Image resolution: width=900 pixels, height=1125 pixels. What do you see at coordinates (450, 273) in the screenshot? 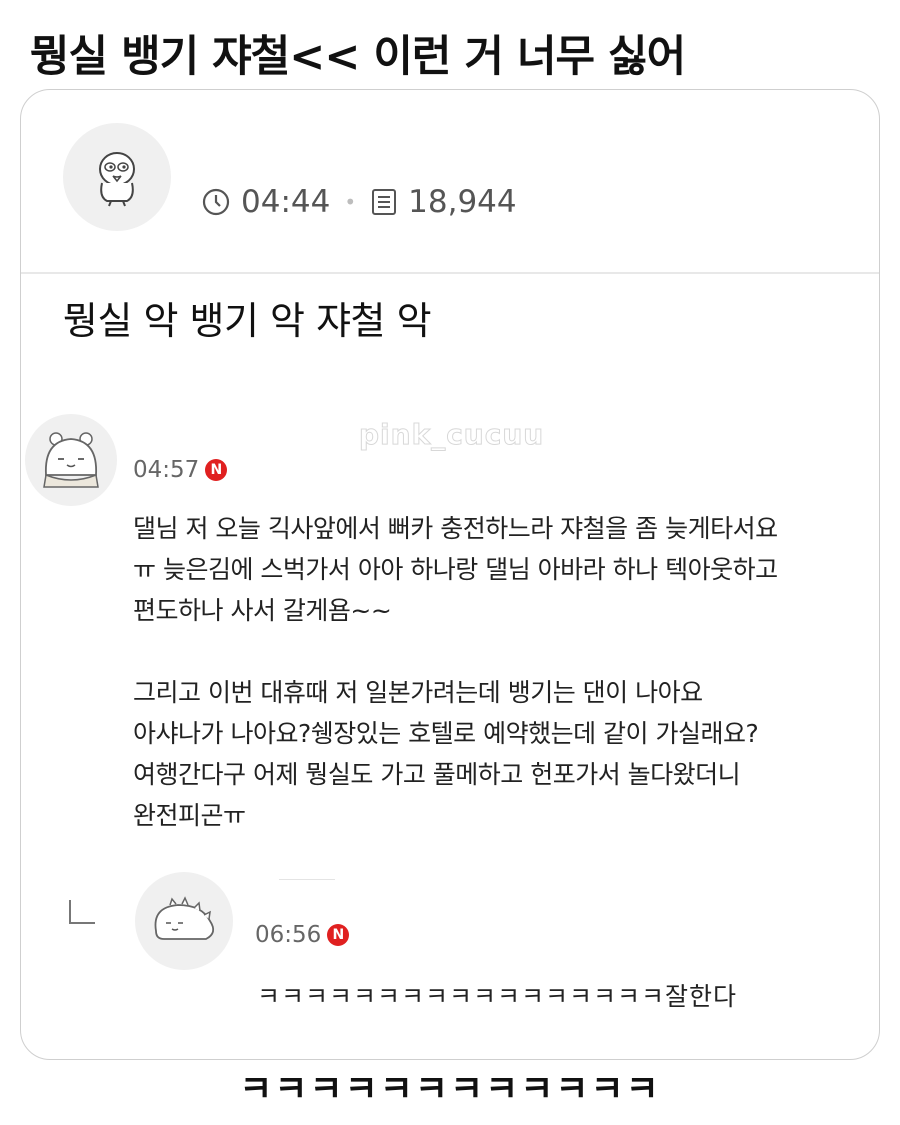
I see `header-divider` at bounding box center [450, 273].